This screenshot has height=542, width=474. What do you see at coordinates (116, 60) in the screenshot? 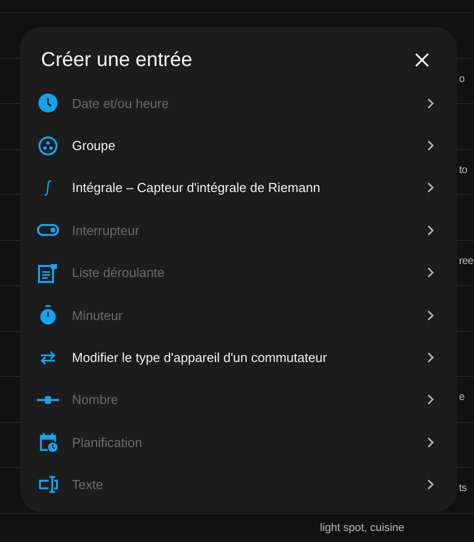
I see `dialog-title: Créer une entrée` at bounding box center [116, 60].